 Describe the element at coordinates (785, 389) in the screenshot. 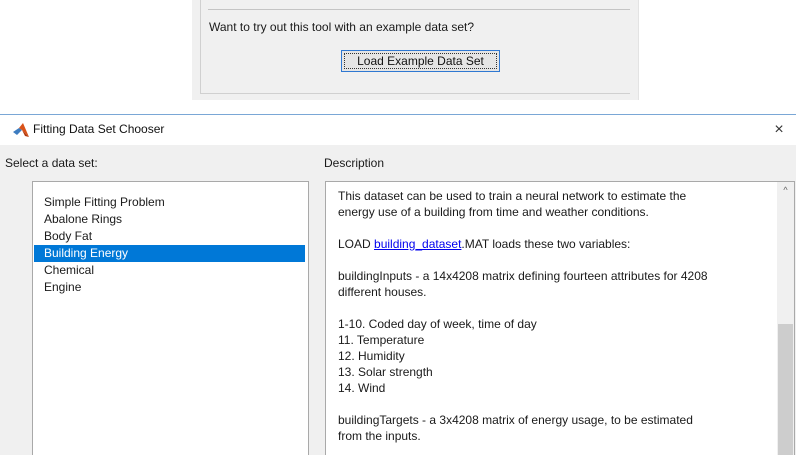

I see `scrollbar-thumb` at that location.